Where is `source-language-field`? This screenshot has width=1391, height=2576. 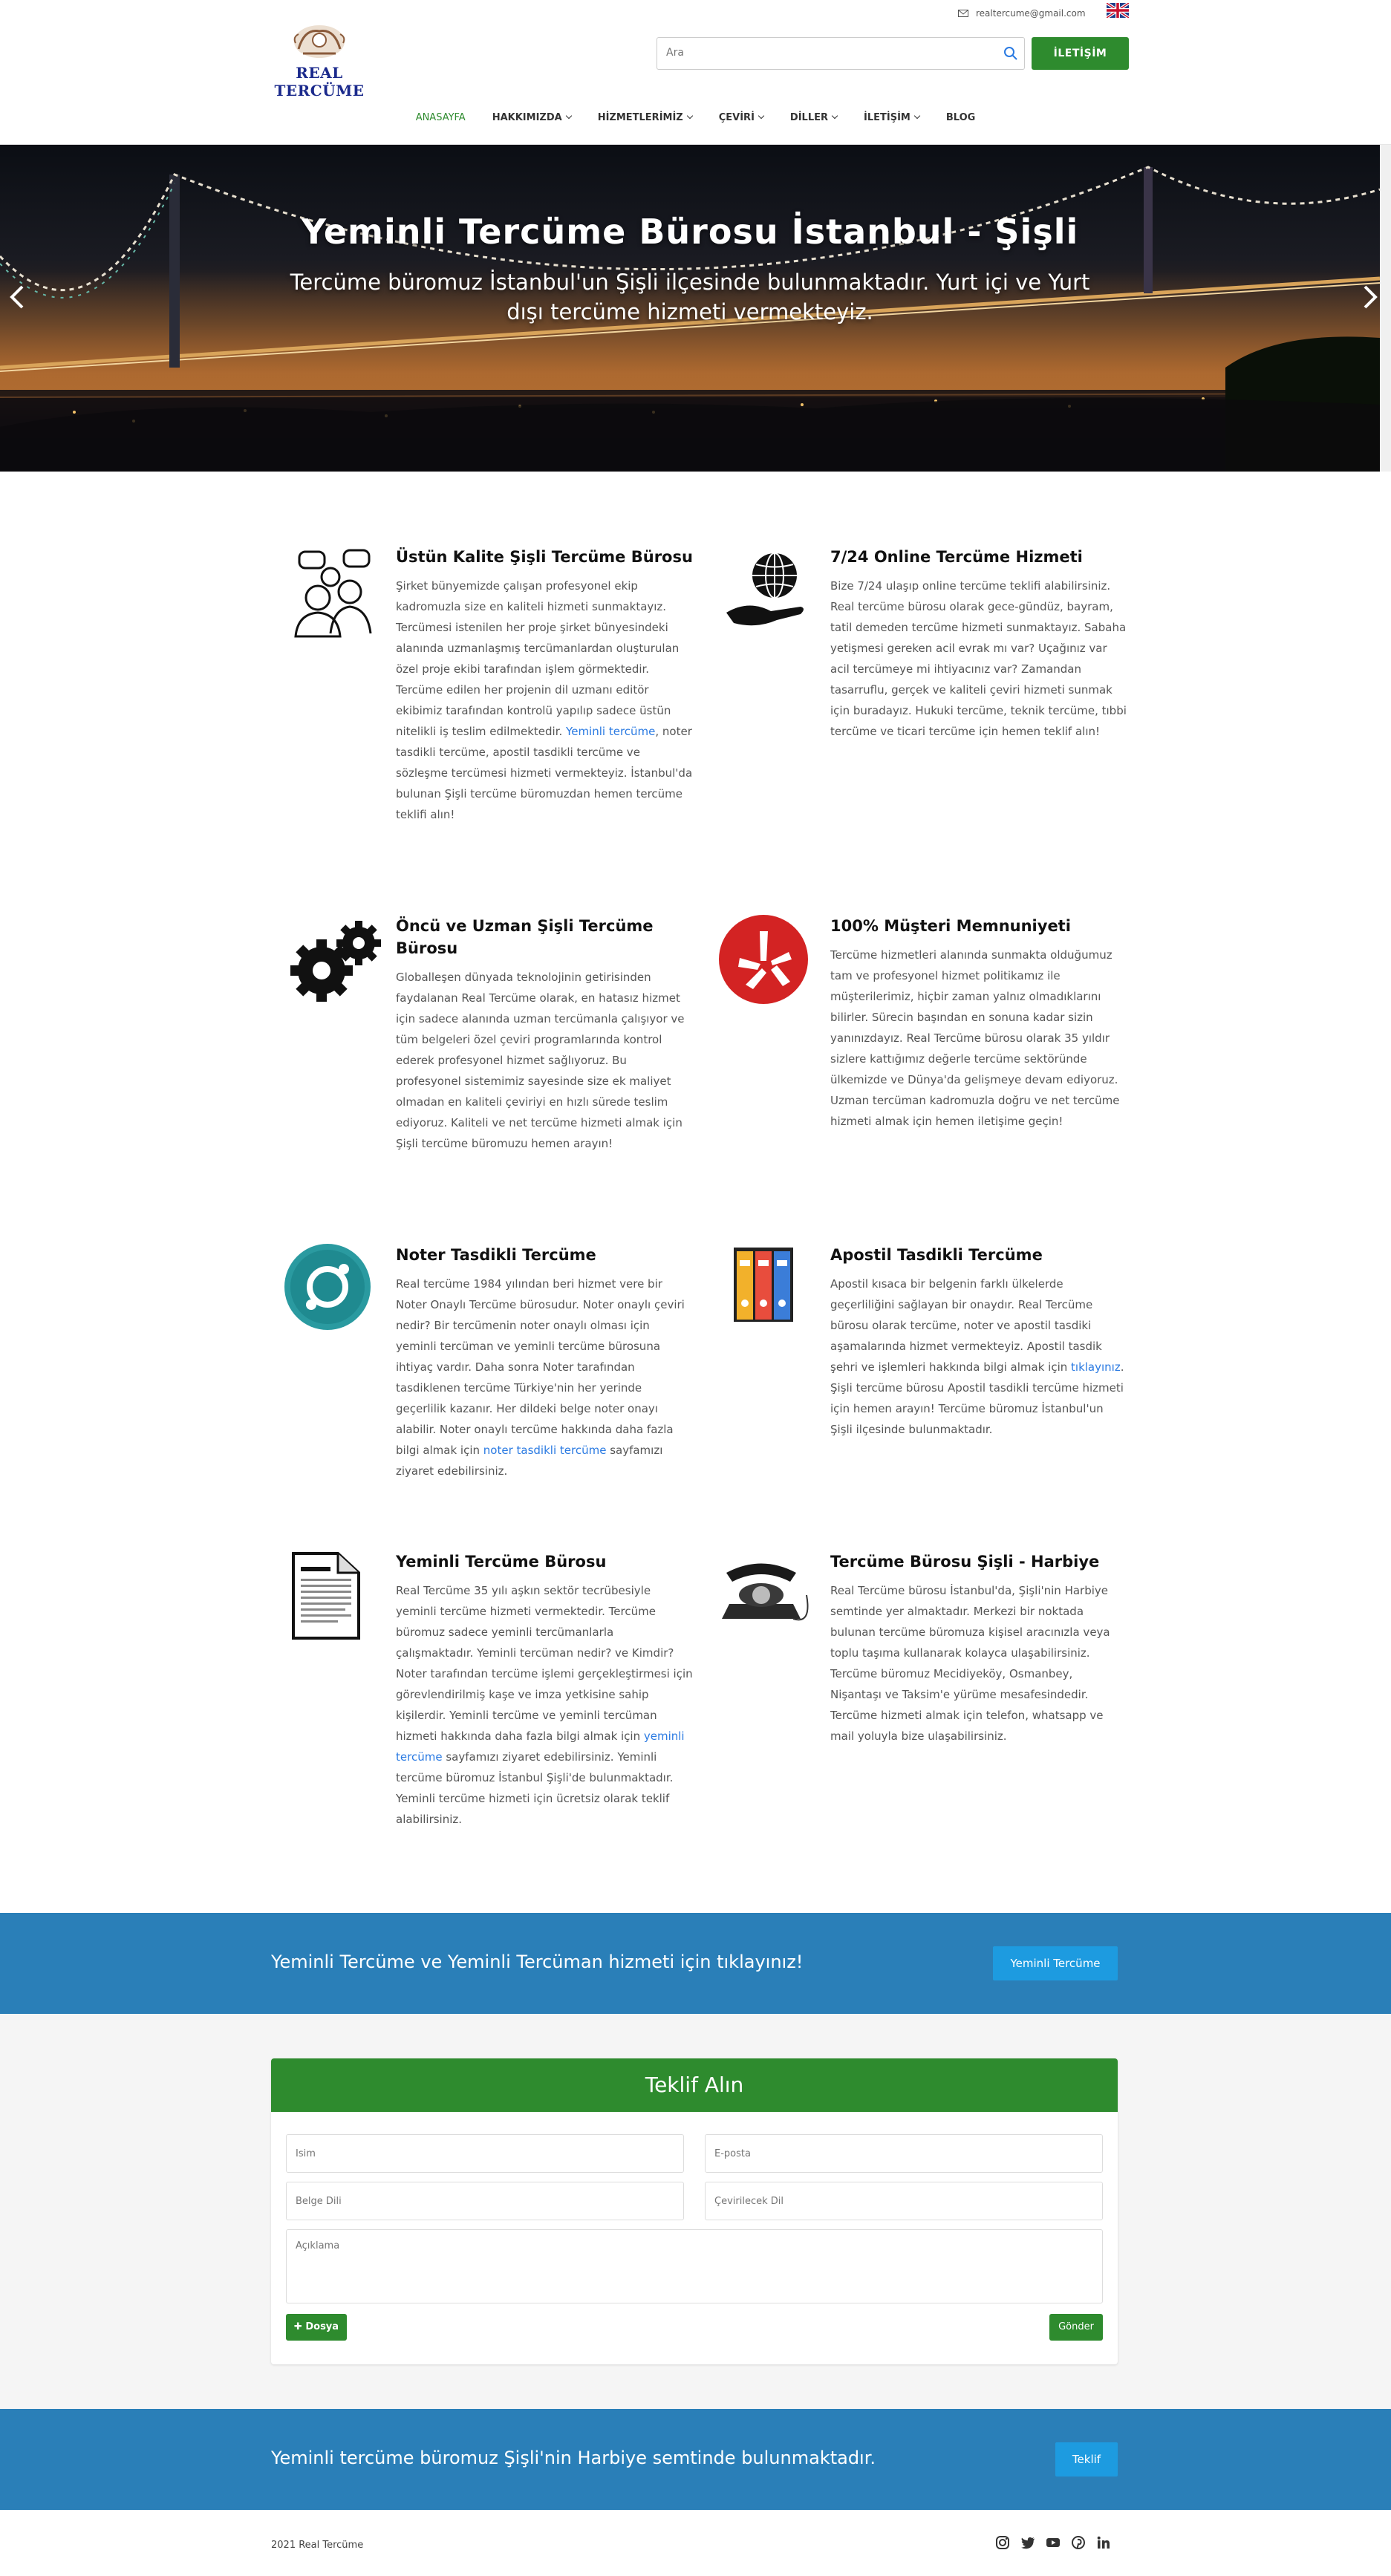
source-language-field is located at coordinates (485, 2201).